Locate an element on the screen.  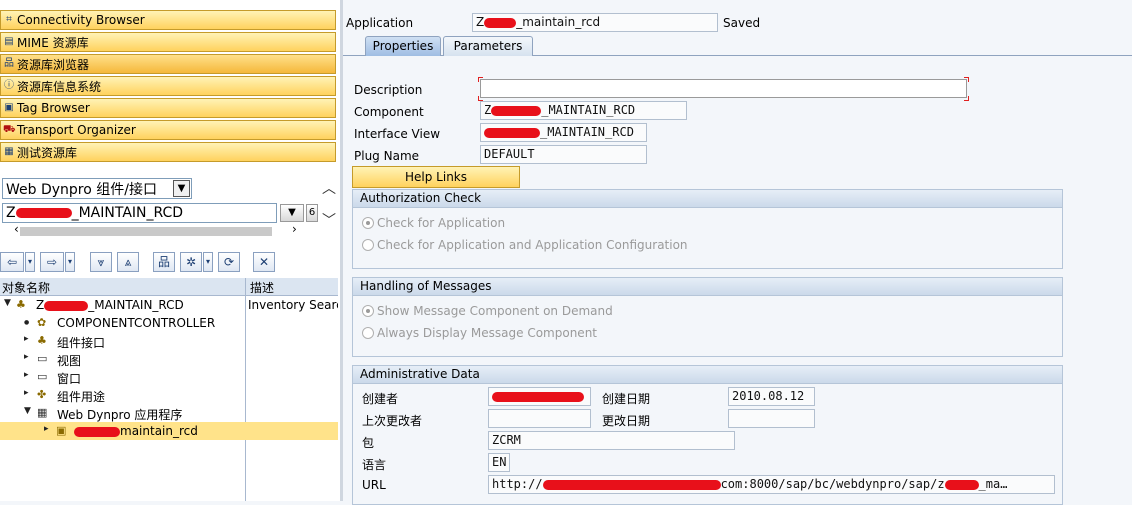
url-middle: com:8000/sap/bc/webdynpro/sap/z is located at coordinates (832, 484).